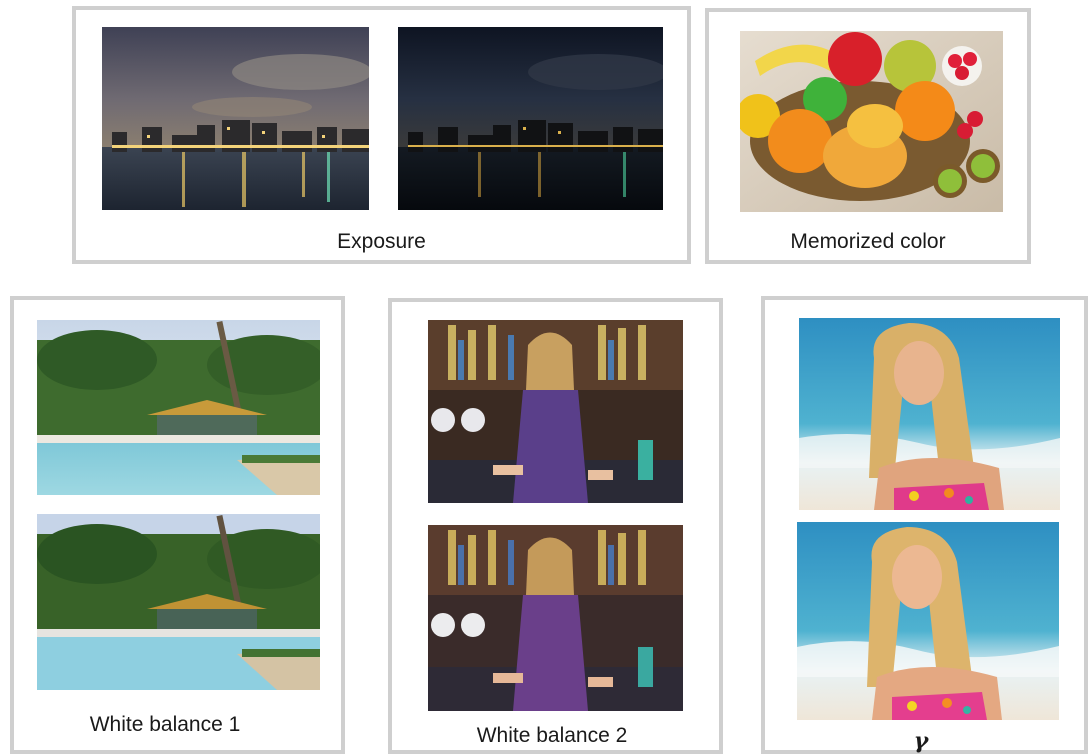 The height and width of the screenshot is (754, 1088). Describe the element at coordinates (178, 602) in the screenshot. I see `white-balance-1-photo-bottom` at that location.